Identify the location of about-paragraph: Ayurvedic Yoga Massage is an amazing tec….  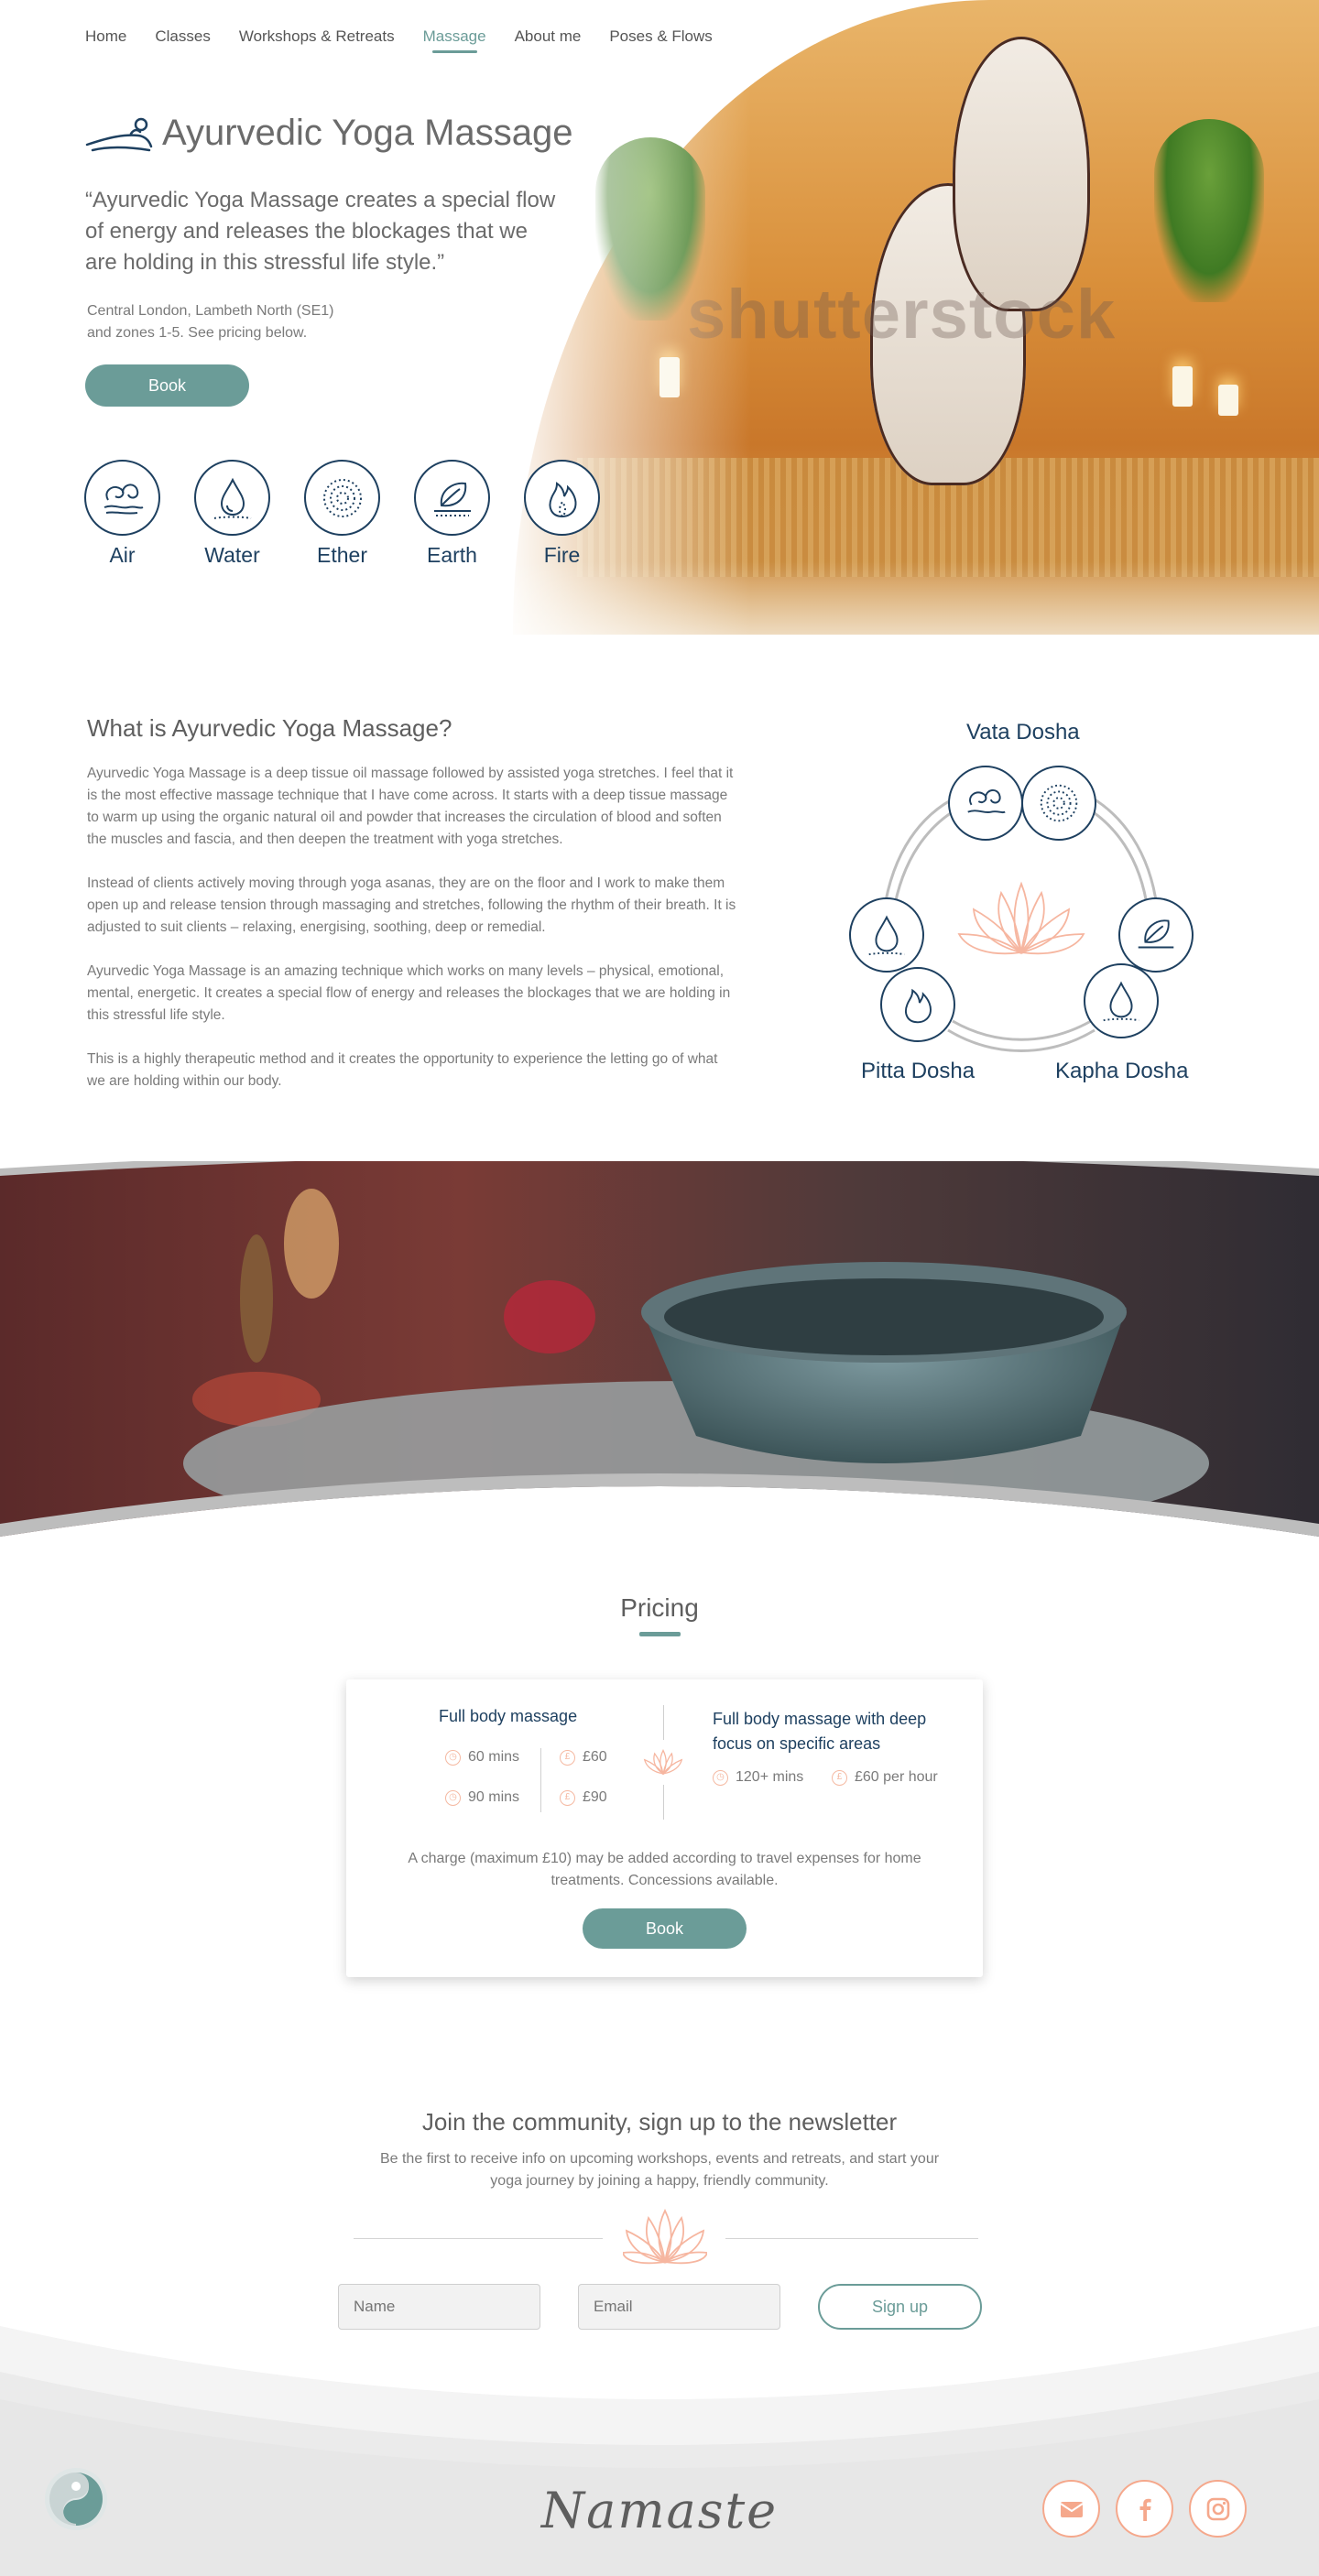
(409, 993).